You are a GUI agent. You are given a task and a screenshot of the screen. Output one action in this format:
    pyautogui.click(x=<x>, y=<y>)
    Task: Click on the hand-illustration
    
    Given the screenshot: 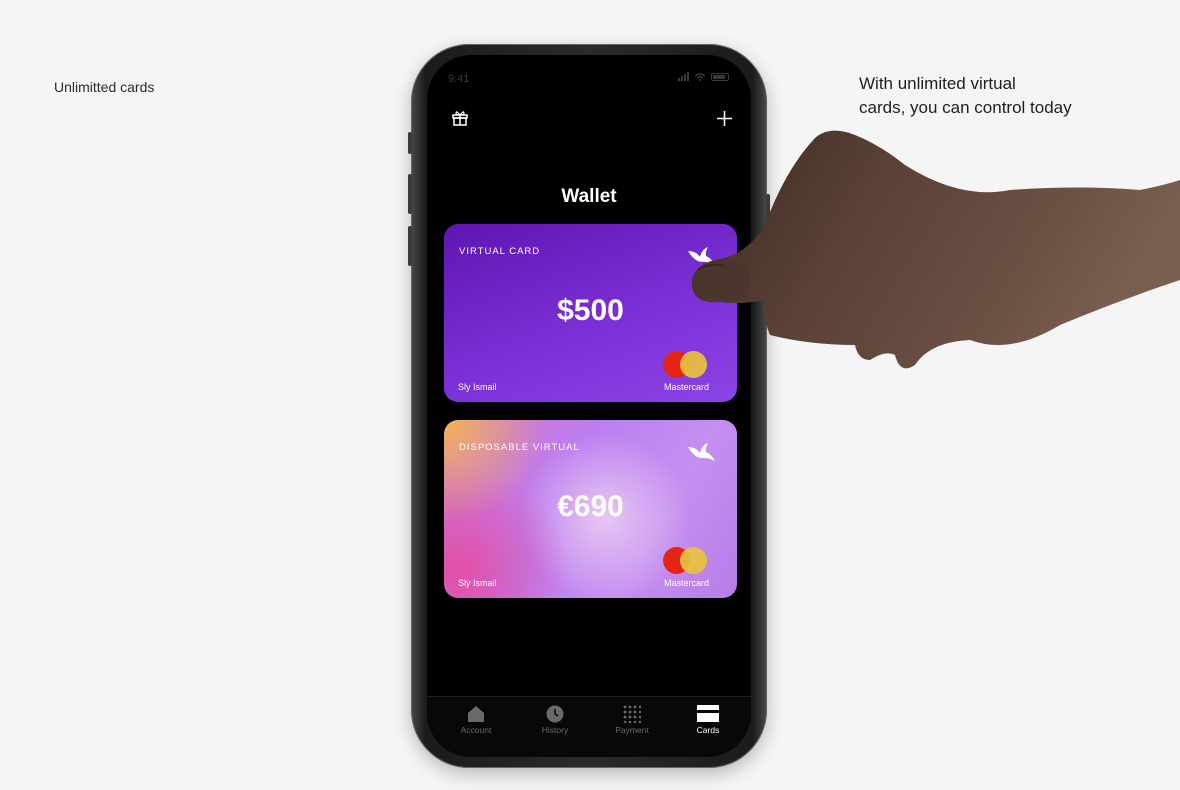 What is the action you would take?
    pyautogui.click(x=935, y=249)
    